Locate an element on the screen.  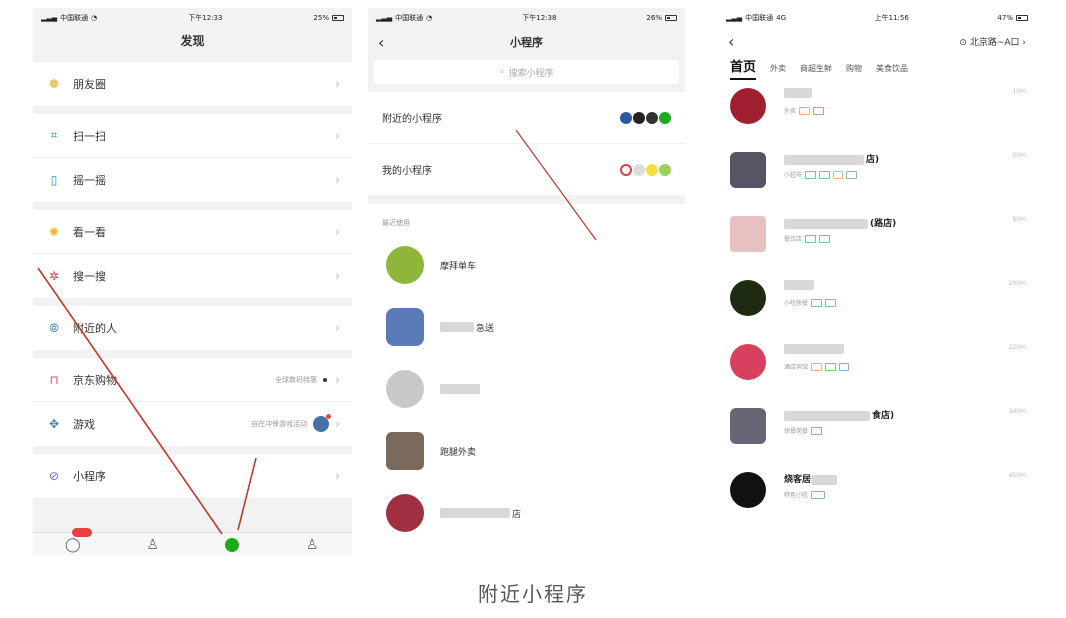
tab-contacts: ♙ is located at coordinates (153, 545).